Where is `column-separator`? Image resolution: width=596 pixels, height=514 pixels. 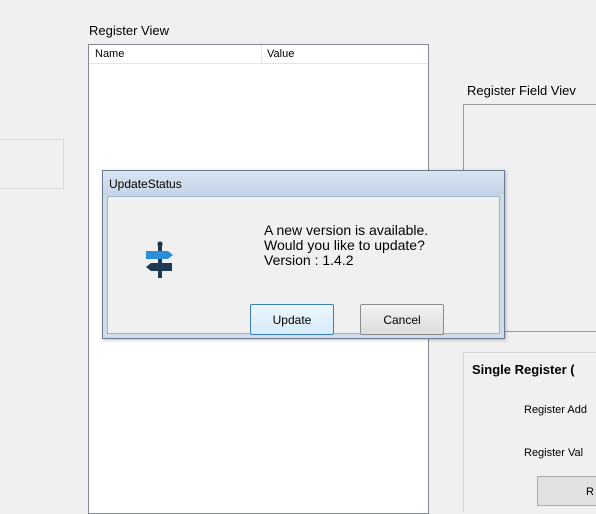 column-separator is located at coordinates (261, 54).